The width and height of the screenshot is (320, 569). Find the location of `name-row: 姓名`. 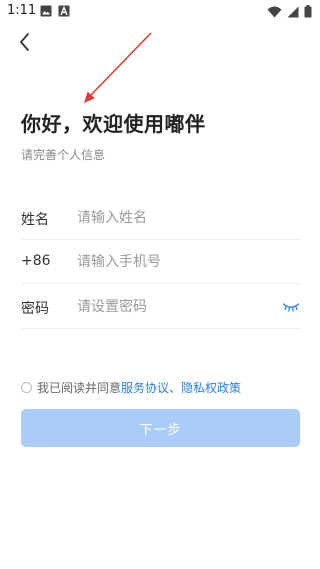

name-row: 姓名 is located at coordinates (160, 218).